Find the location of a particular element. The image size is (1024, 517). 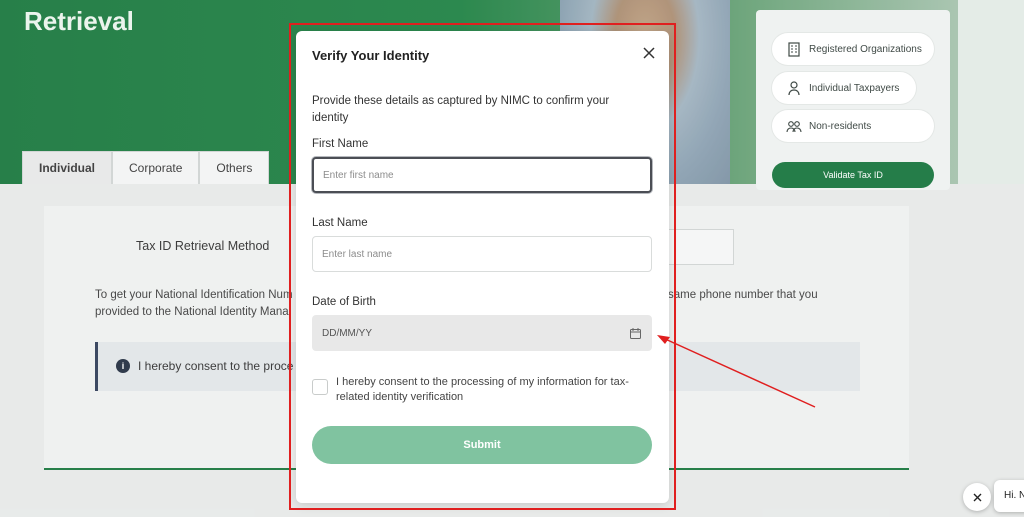

annotation-arrow is located at coordinates (736, 371).